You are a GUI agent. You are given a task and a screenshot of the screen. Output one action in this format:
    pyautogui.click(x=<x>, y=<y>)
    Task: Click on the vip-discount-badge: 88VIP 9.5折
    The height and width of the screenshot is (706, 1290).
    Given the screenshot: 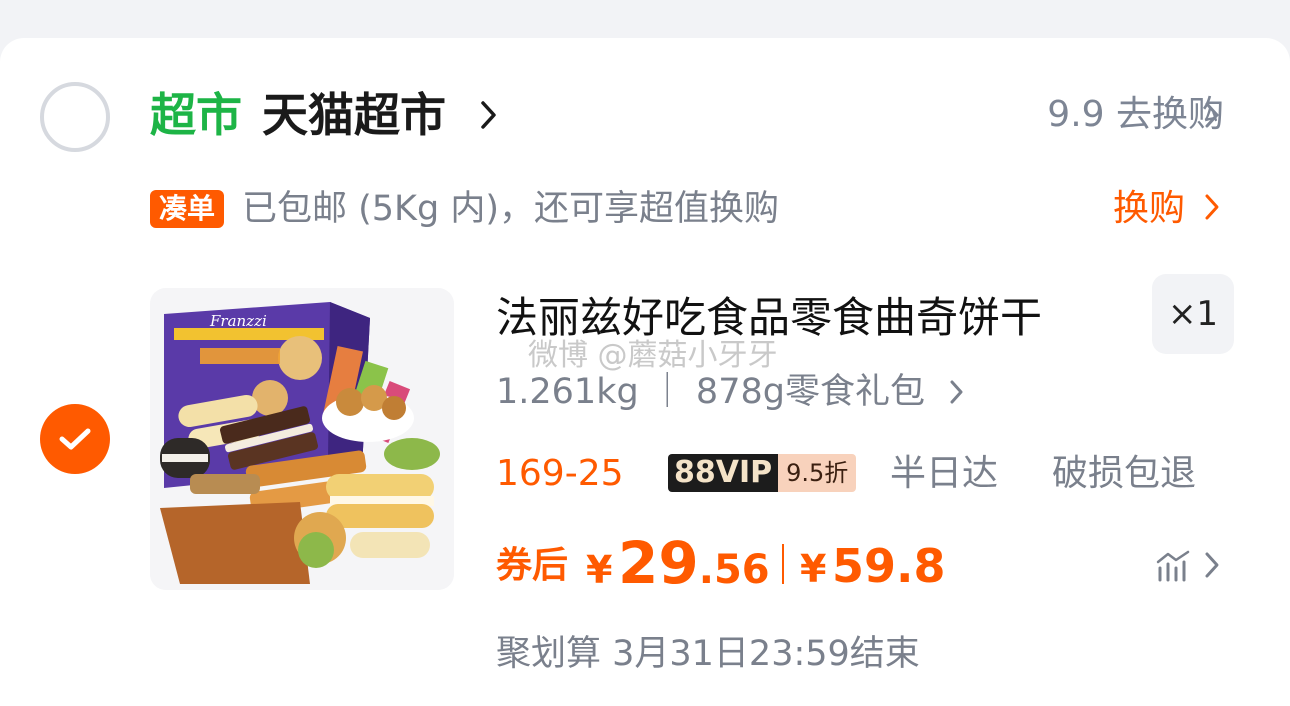 What is the action you would take?
    pyautogui.click(x=762, y=473)
    